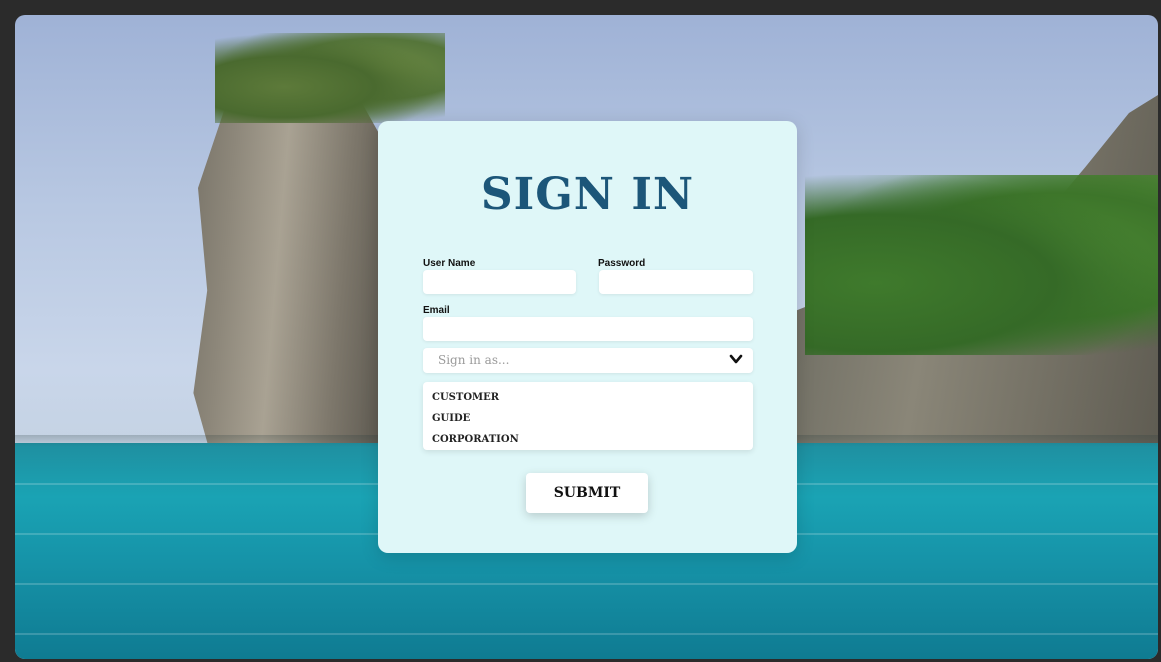 The height and width of the screenshot is (662, 1161). I want to click on role-option-corporation: CORPORATION, so click(475, 439).